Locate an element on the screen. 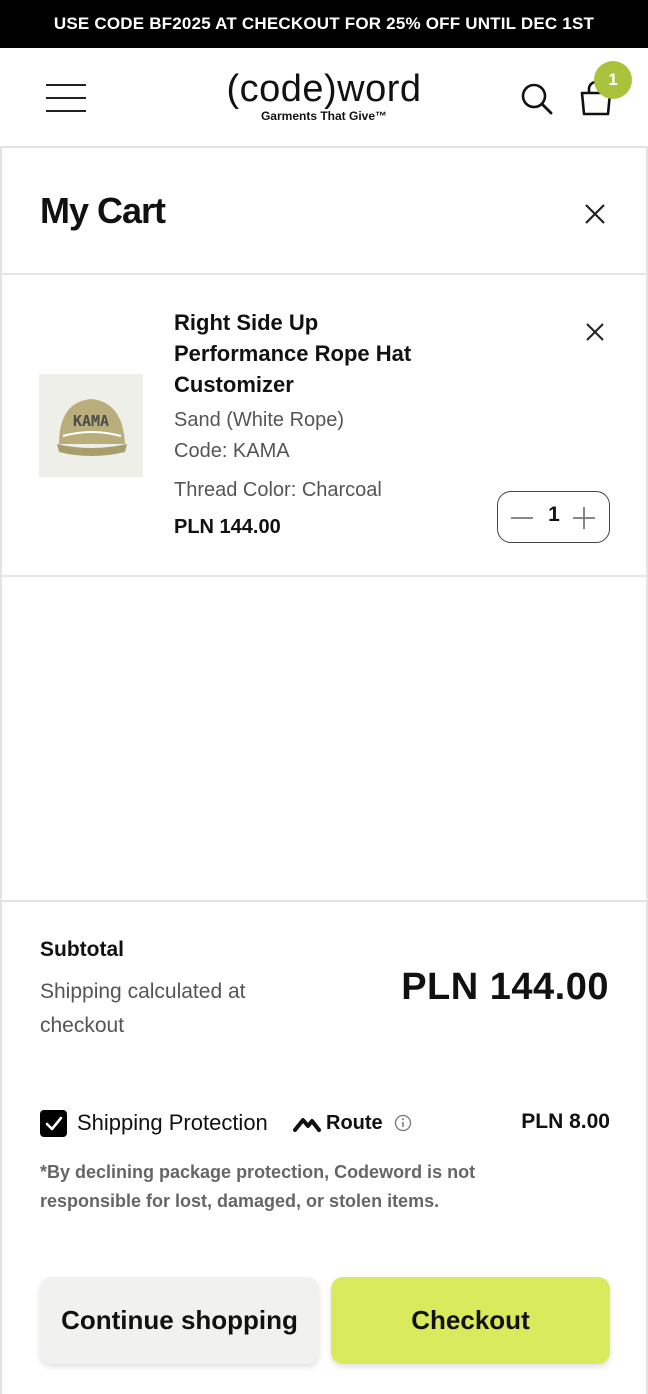  remove-item-icon is located at coordinates (595, 332).